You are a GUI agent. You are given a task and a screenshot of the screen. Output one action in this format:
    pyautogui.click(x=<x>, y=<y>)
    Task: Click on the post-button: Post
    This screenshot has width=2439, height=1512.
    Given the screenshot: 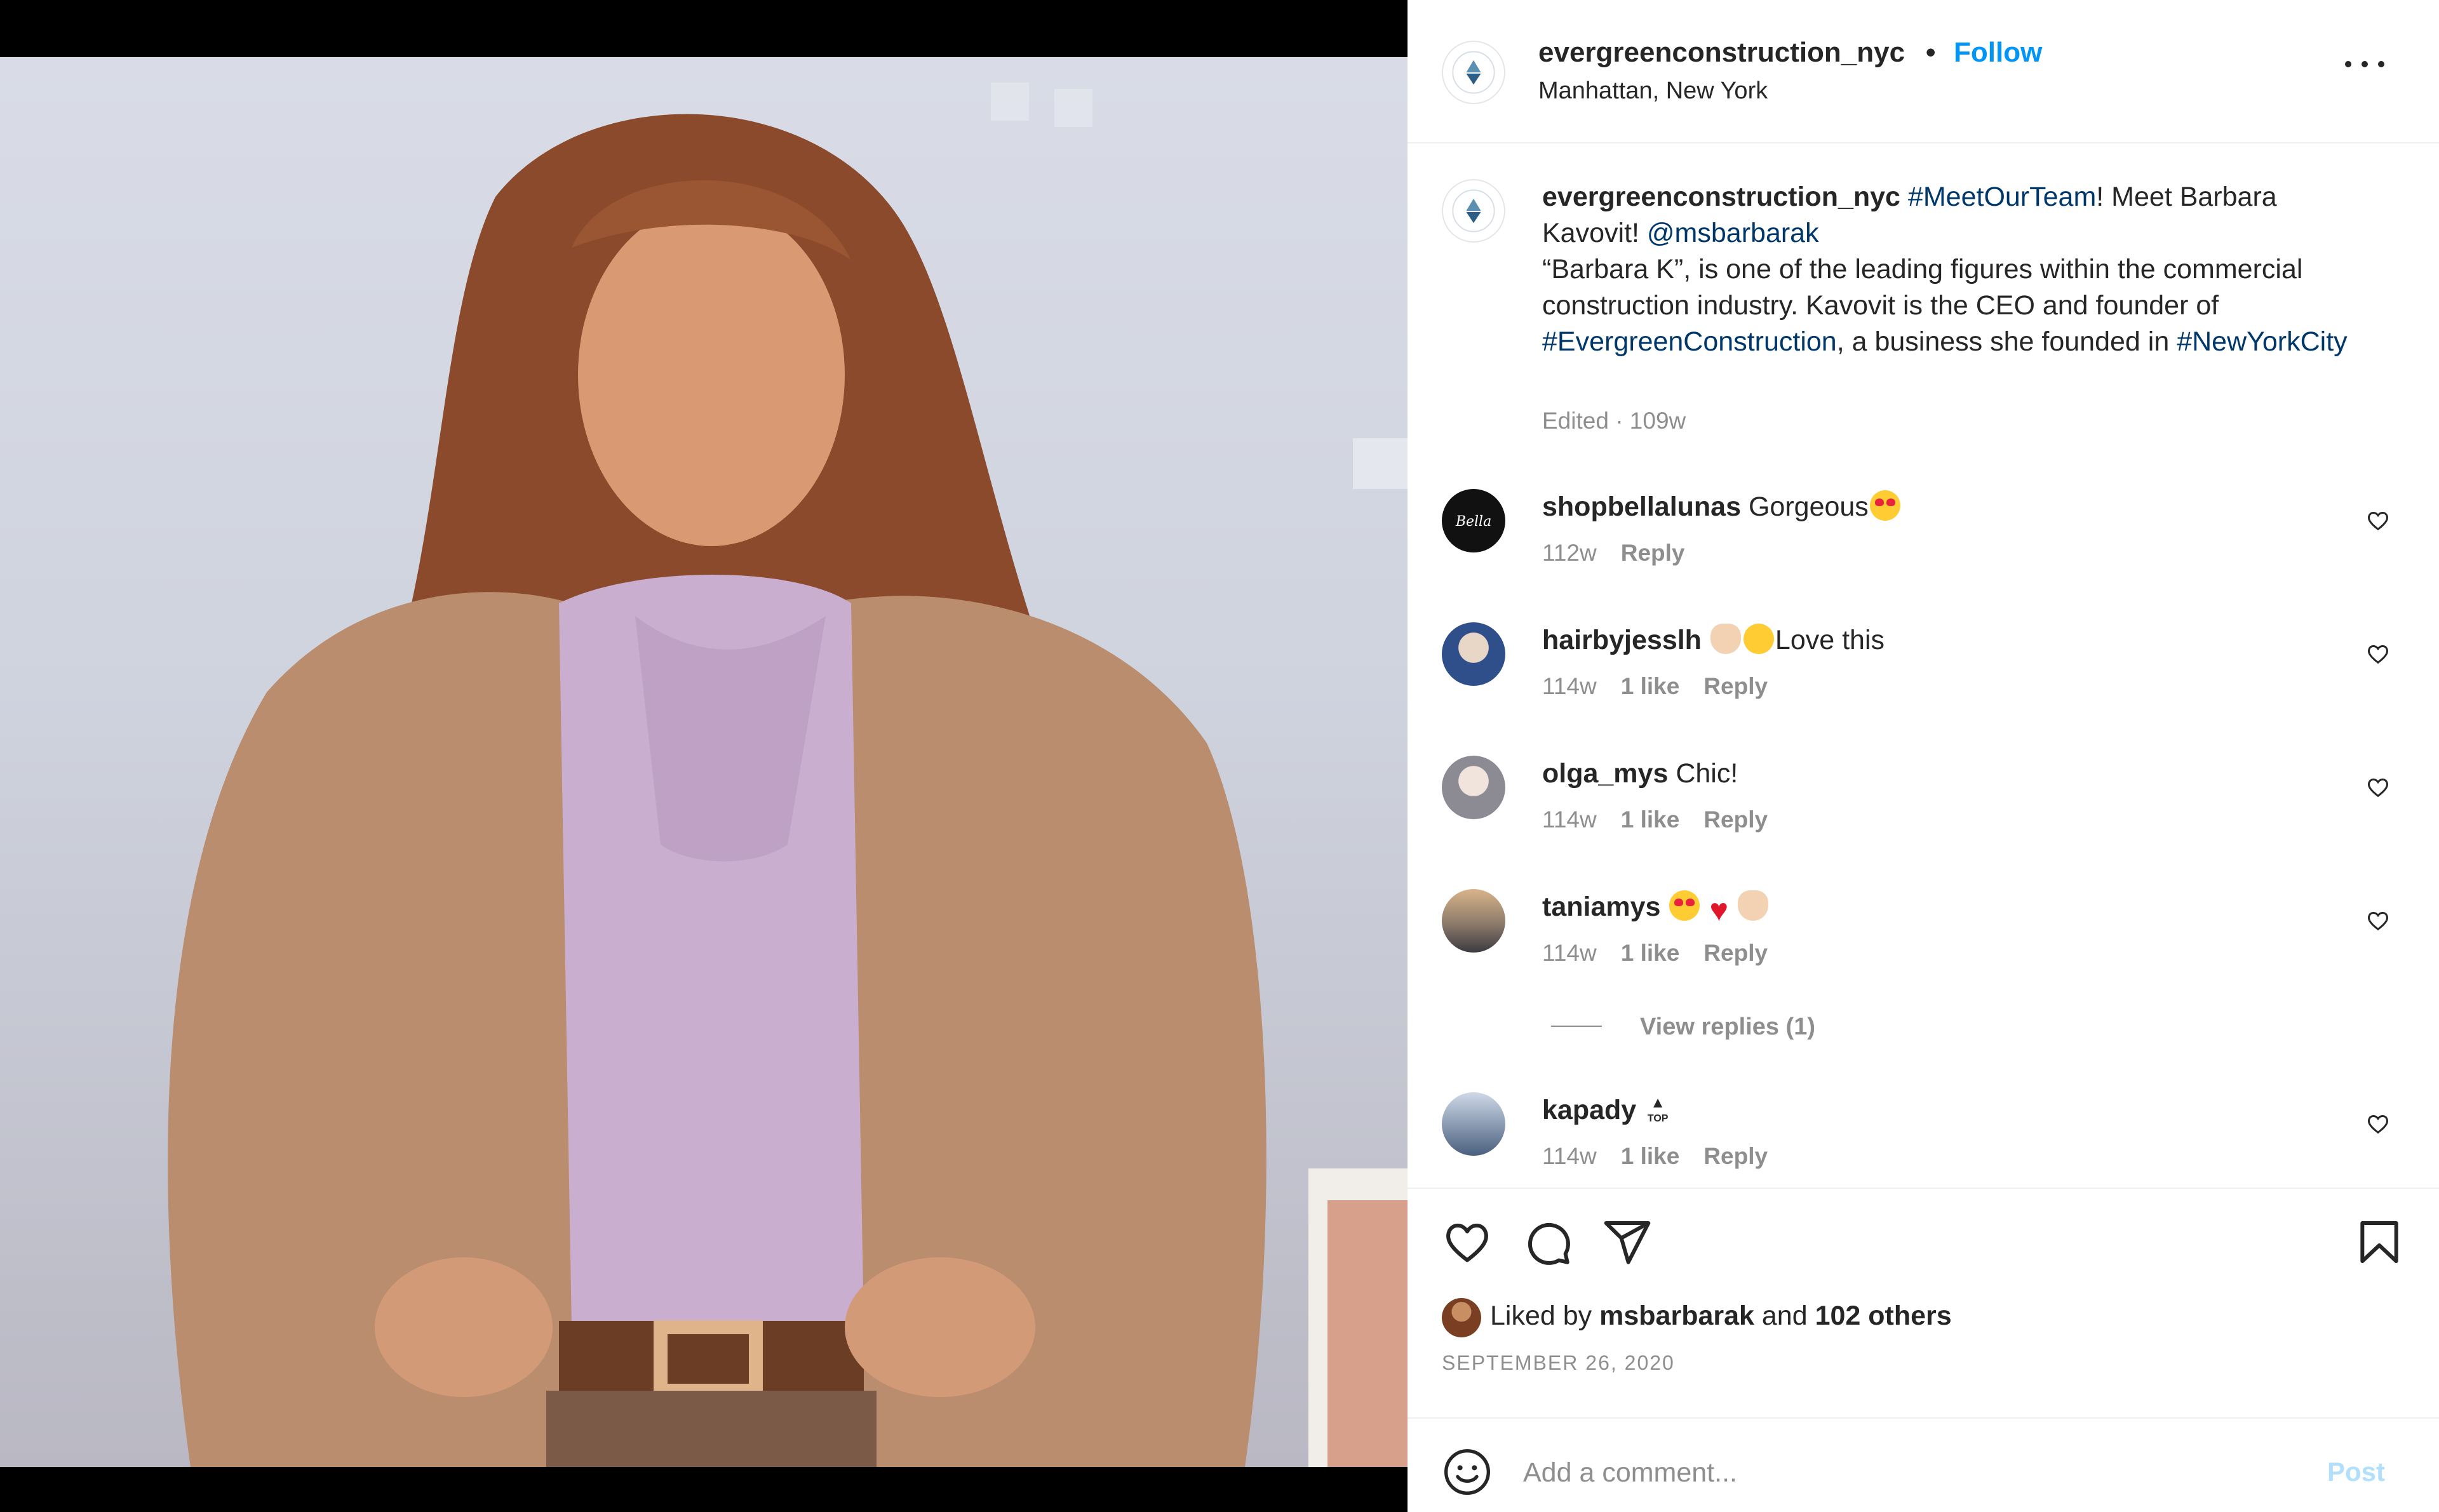 What is the action you would take?
    pyautogui.click(x=2356, y=1472)
    